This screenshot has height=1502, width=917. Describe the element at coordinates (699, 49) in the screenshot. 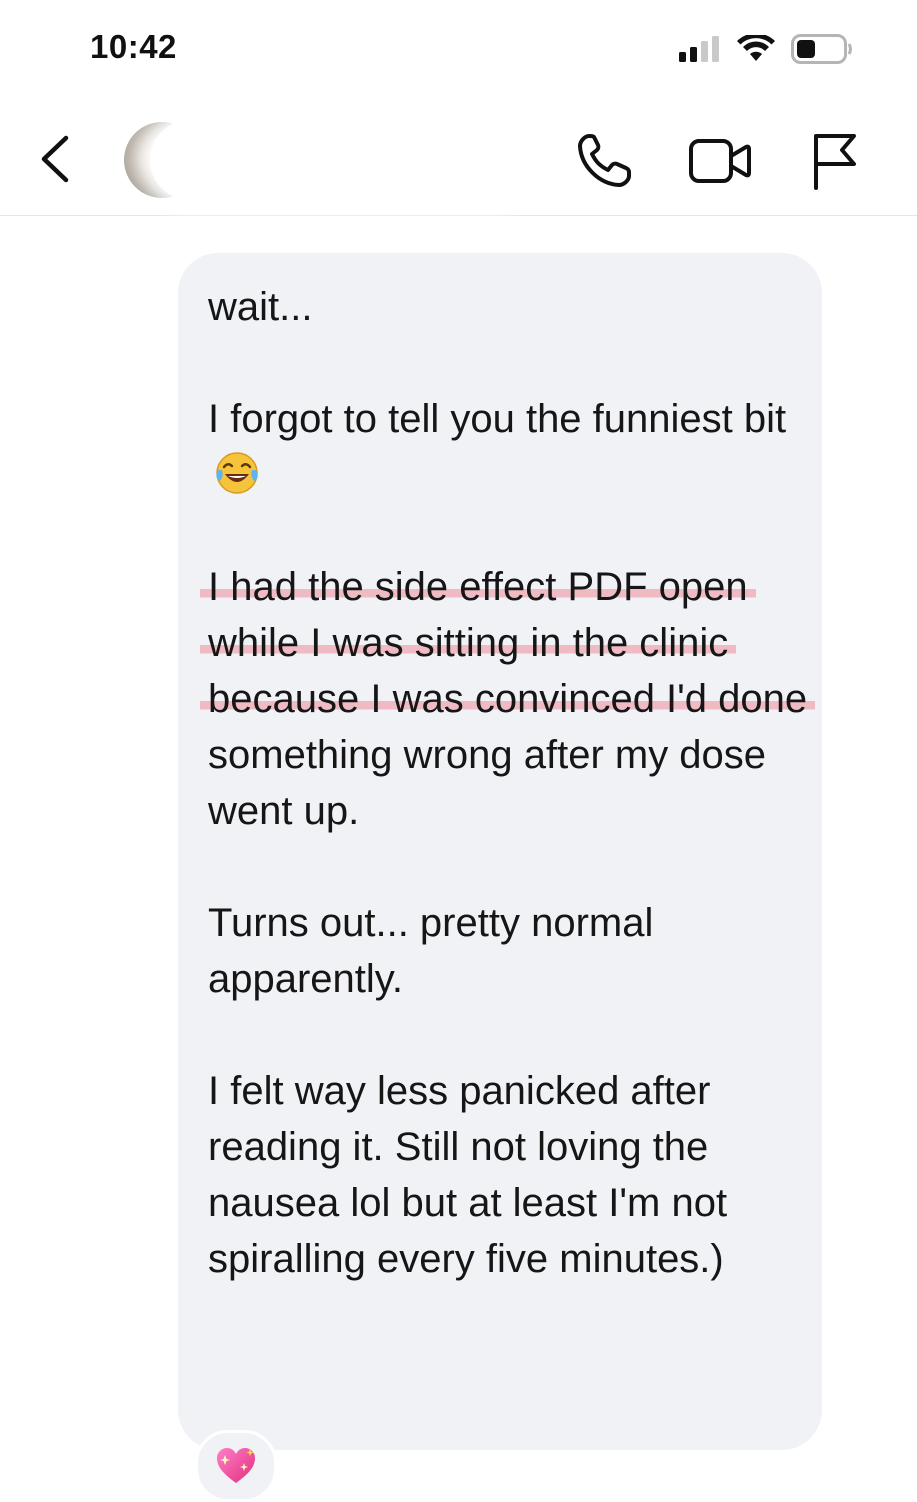

I see `cellular-signal-icon` at that location.